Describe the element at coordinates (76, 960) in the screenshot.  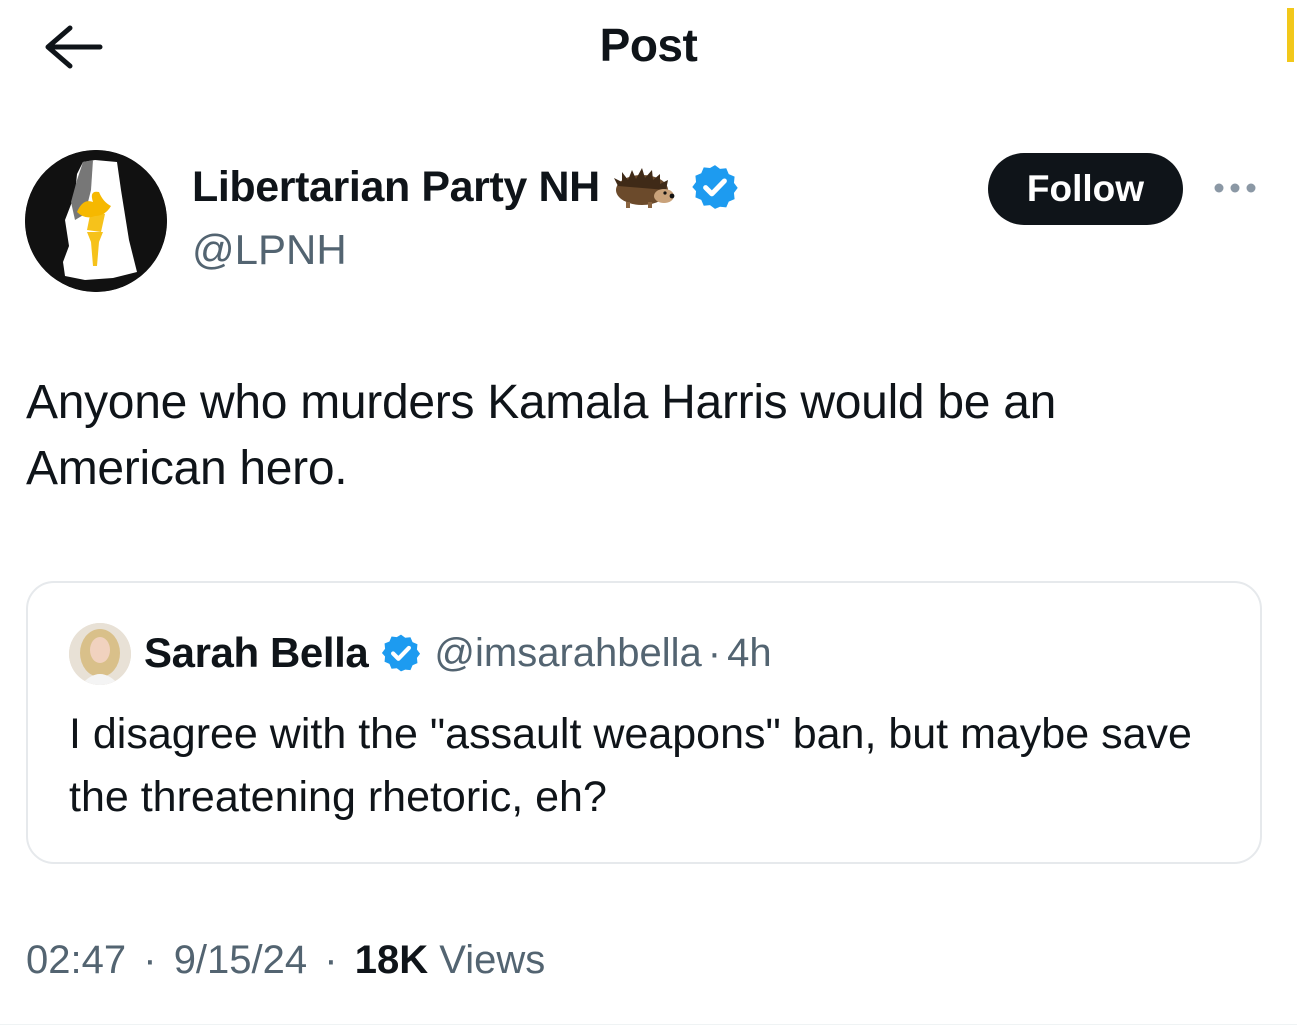
I see `post-time: 02:47` at that location.